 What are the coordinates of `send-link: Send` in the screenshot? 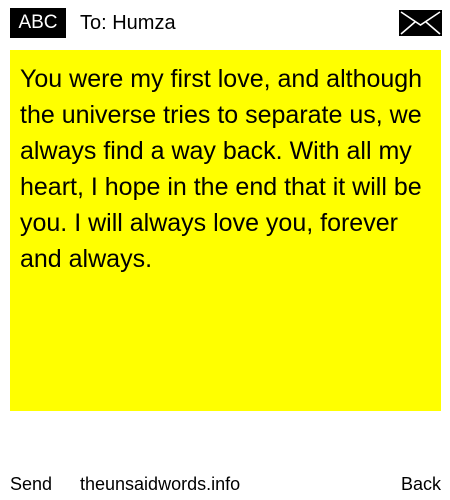 It's located at (31, 484).